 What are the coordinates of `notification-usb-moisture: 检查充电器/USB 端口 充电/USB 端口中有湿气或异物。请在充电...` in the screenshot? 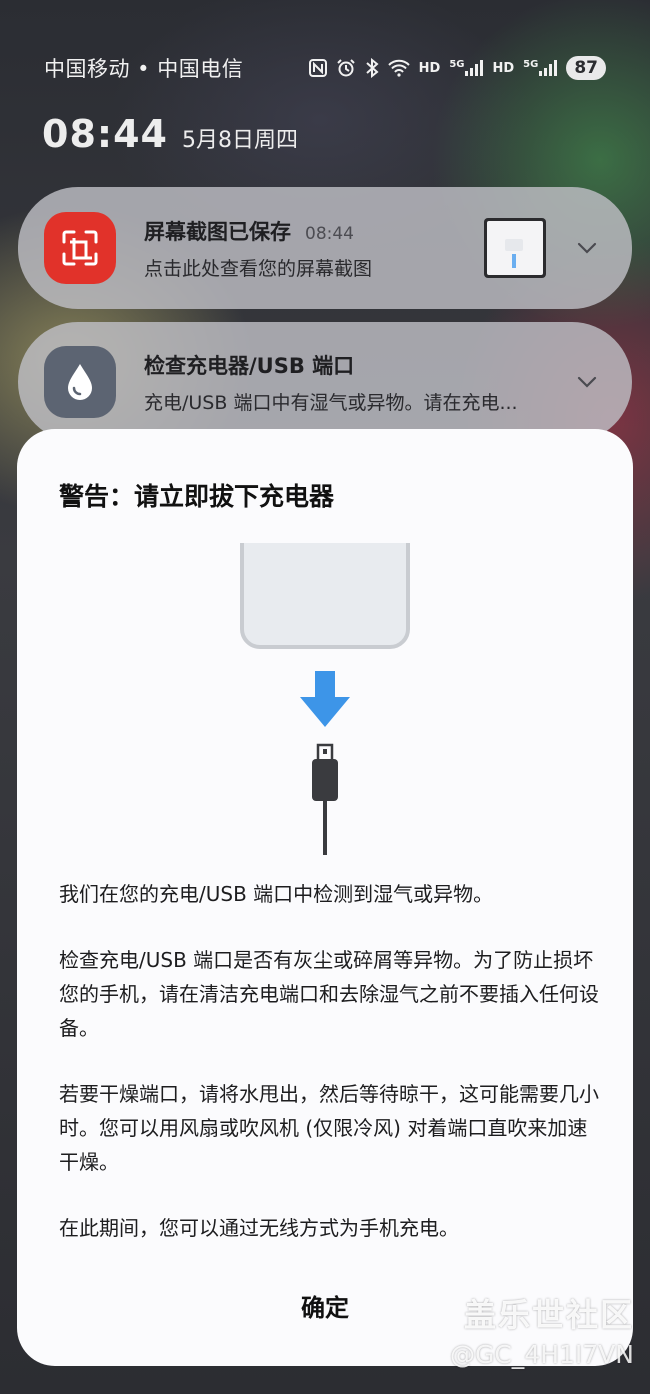 It's located at (325, 382).